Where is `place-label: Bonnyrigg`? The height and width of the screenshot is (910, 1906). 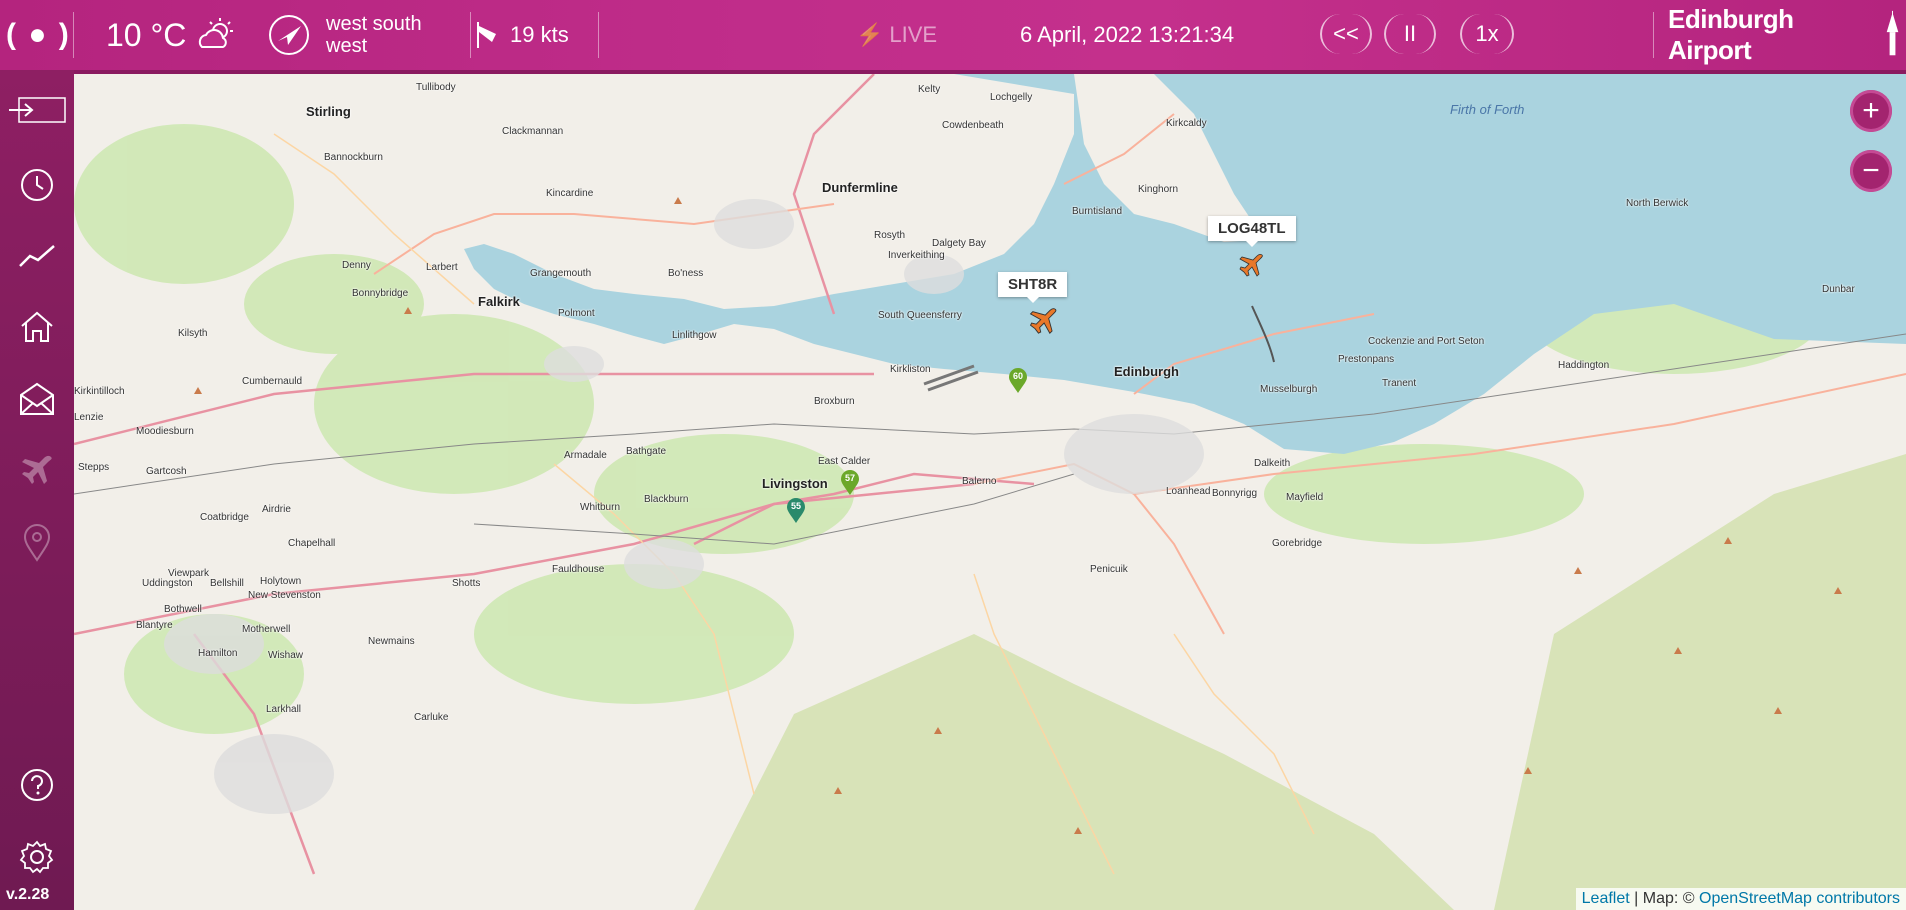 place-label: Bonnyrigg is located at coordinates (1235, 493).